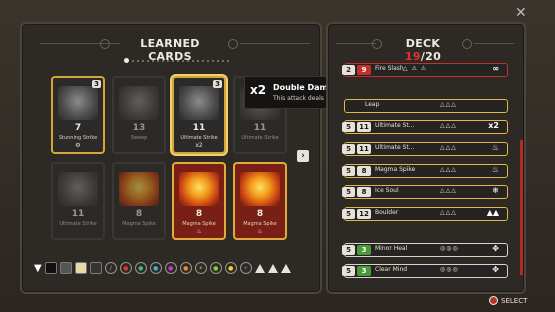  I want to click on card-effect-icon: ⚙, so click(78, 145).